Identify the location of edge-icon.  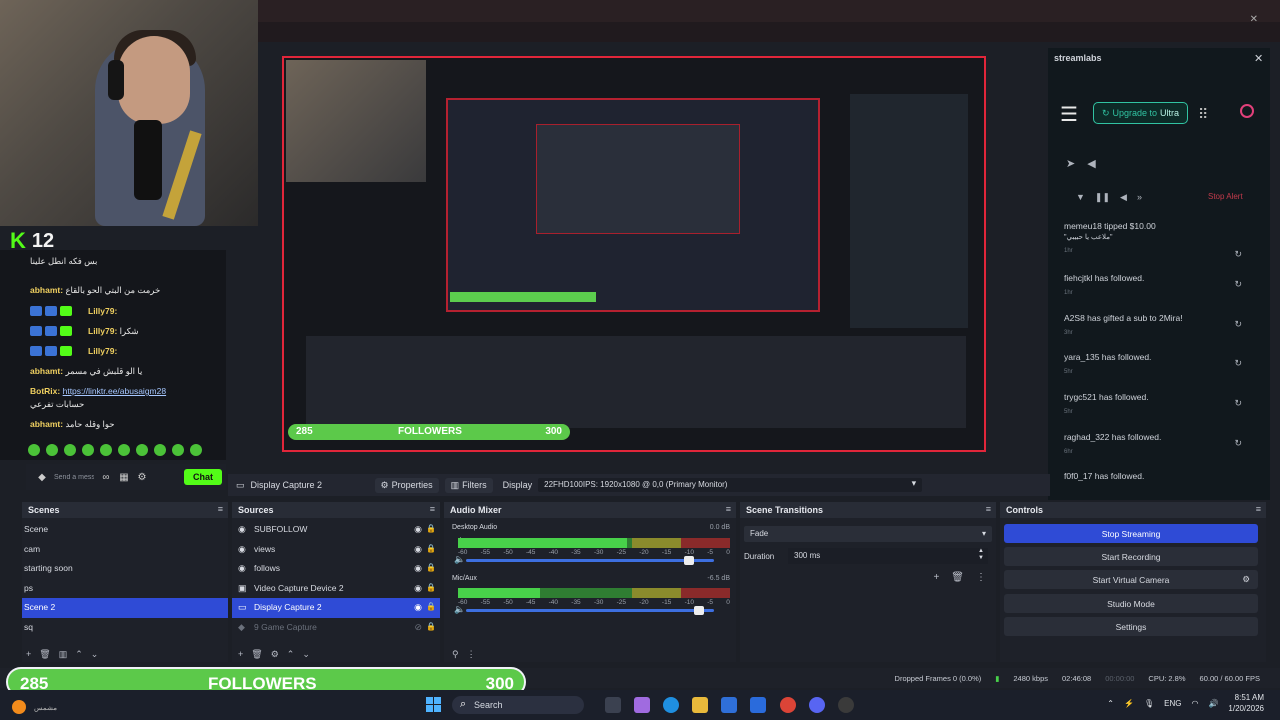
(671, 705).